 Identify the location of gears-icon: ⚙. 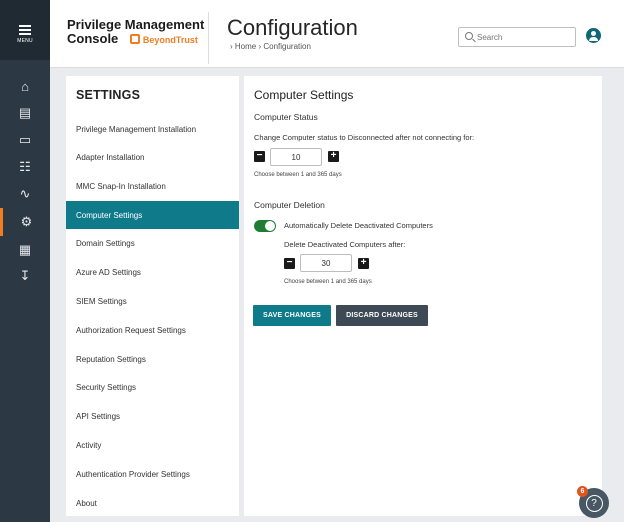
(25, 222).